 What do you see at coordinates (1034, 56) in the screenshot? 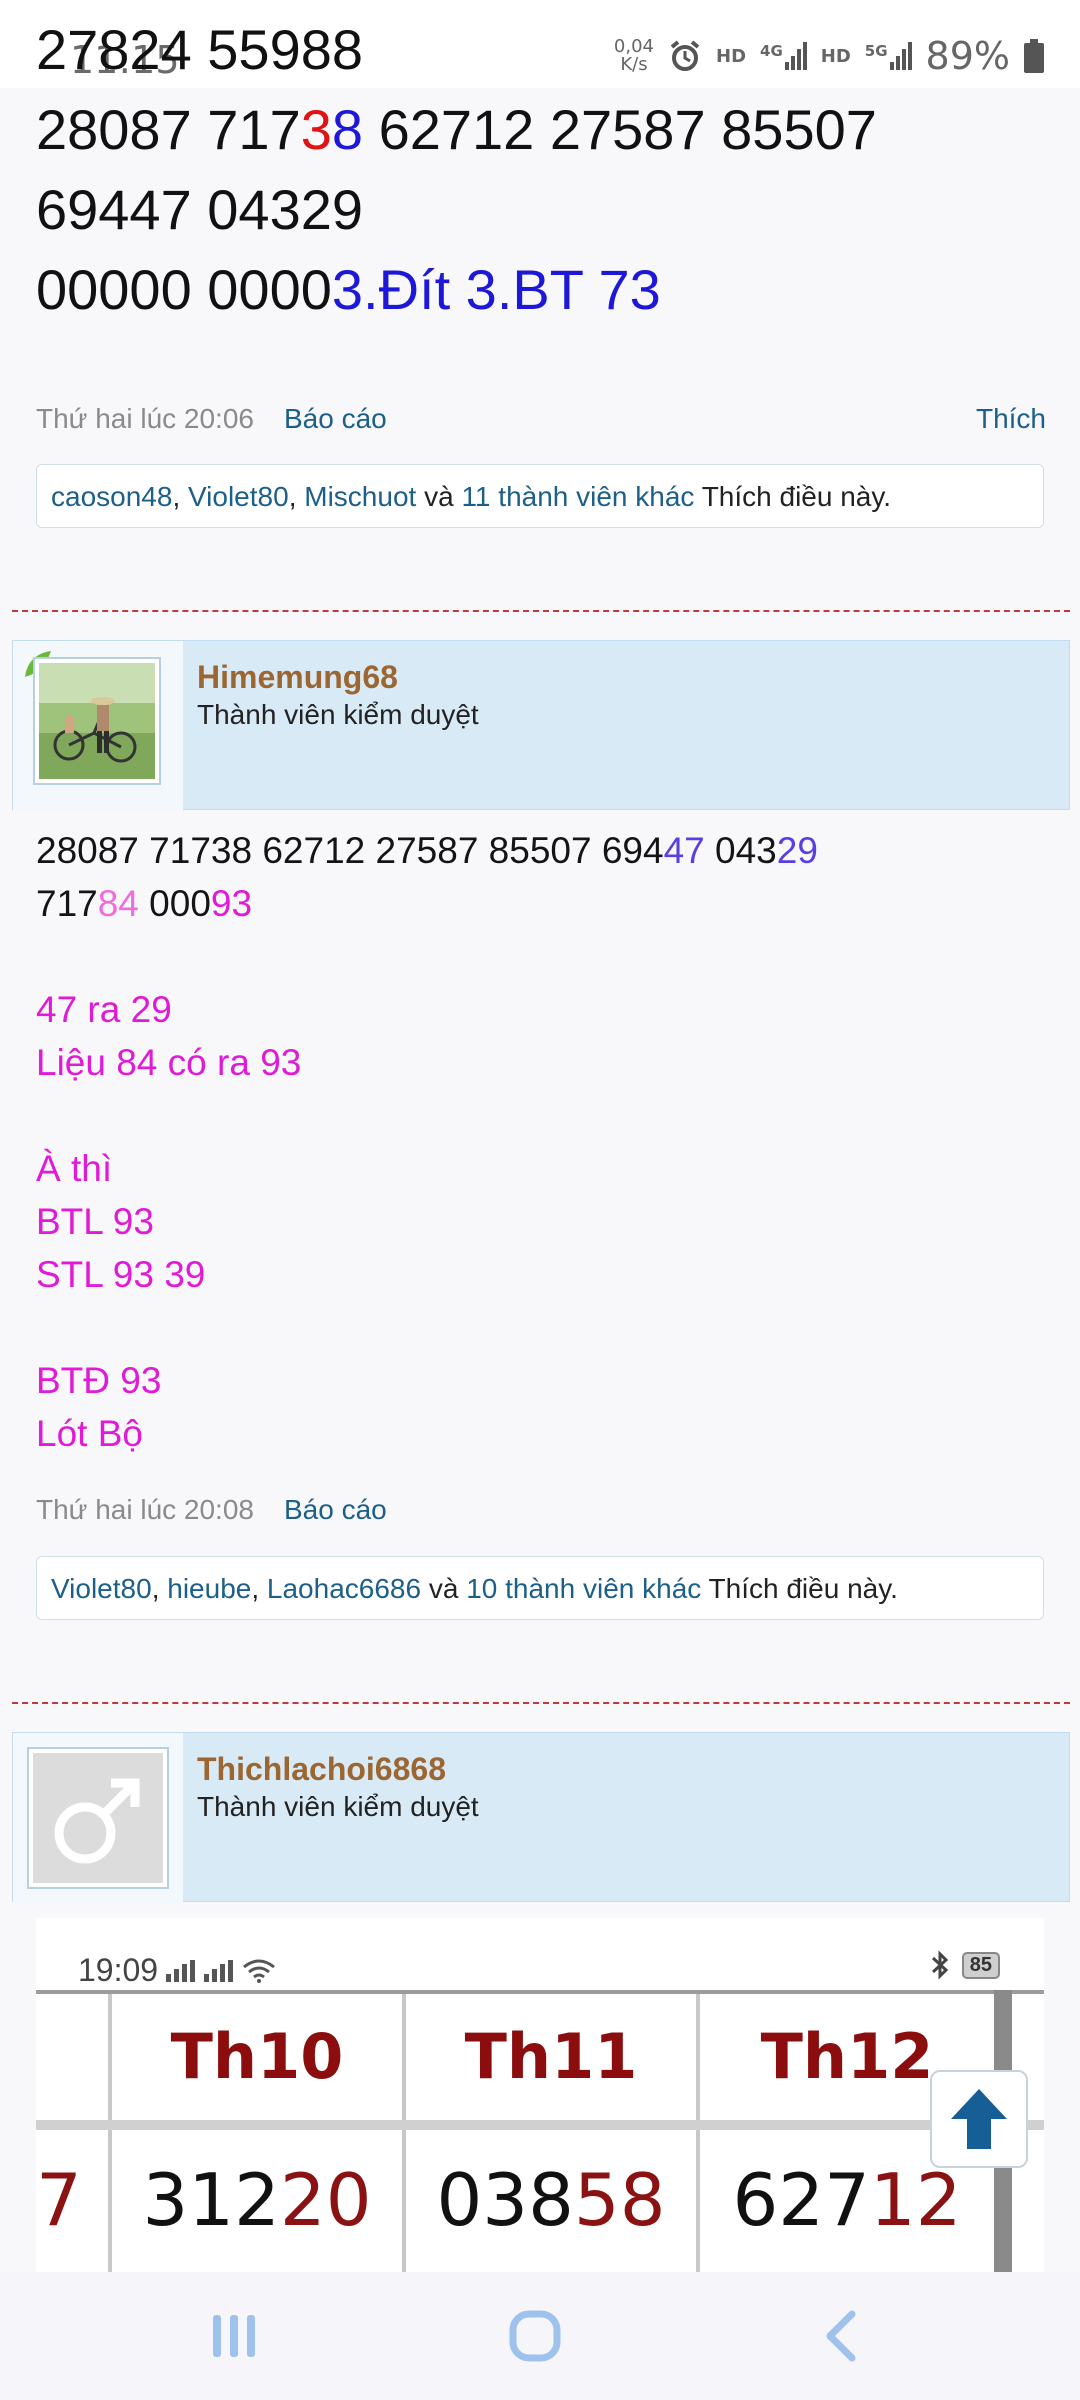
I see `battery-icon` at bounding box center [1034, 56].